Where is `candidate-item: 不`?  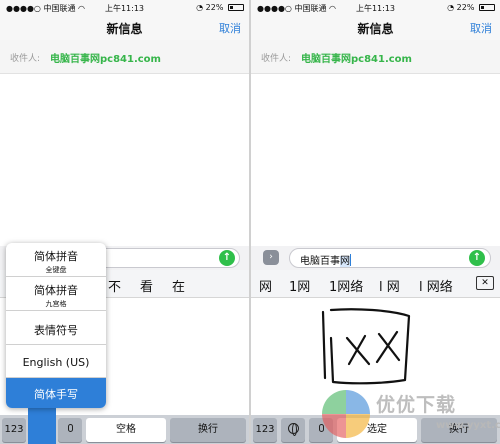
candidate-item: 不 is located at coordinates (114, 285).